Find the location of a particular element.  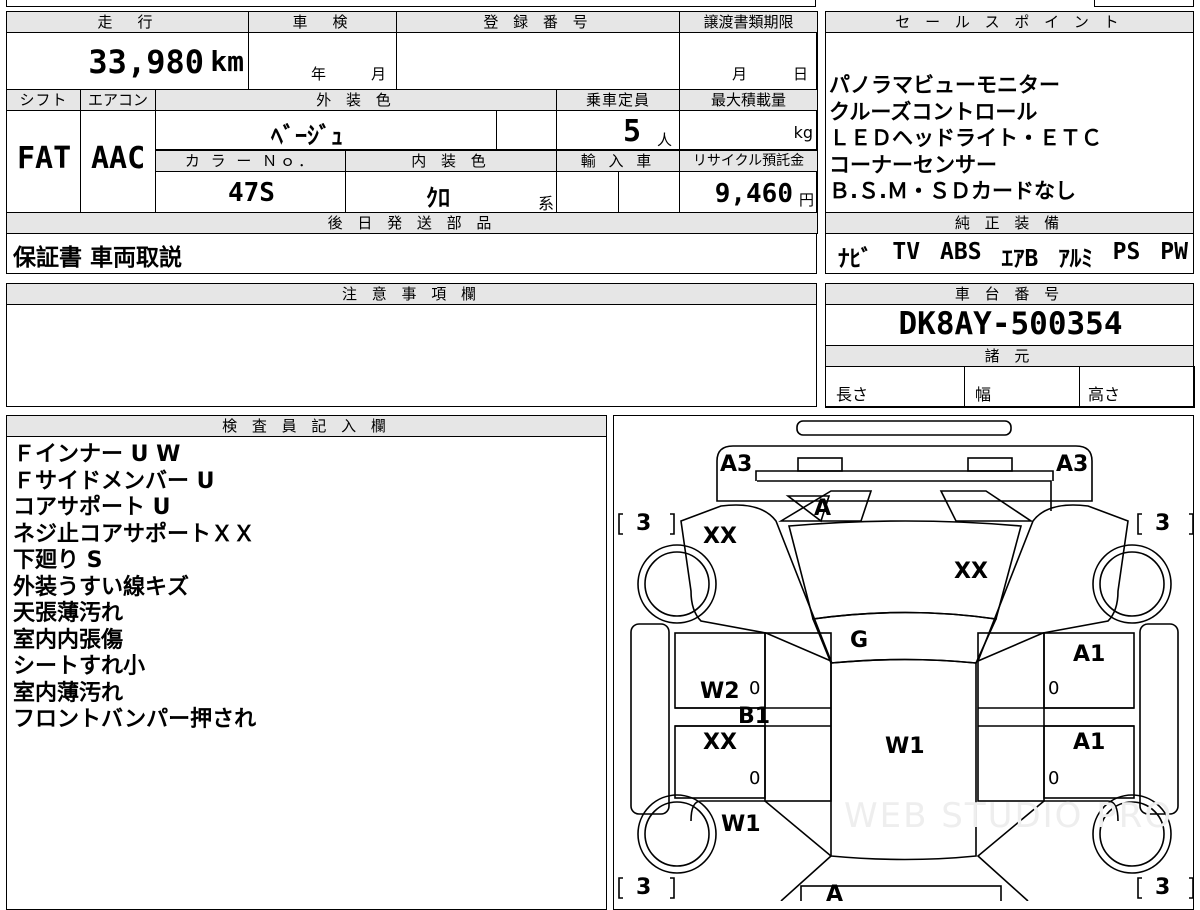

inspector-header: 検 査 員 記 入 欄 is located at coordinates (306, 426).